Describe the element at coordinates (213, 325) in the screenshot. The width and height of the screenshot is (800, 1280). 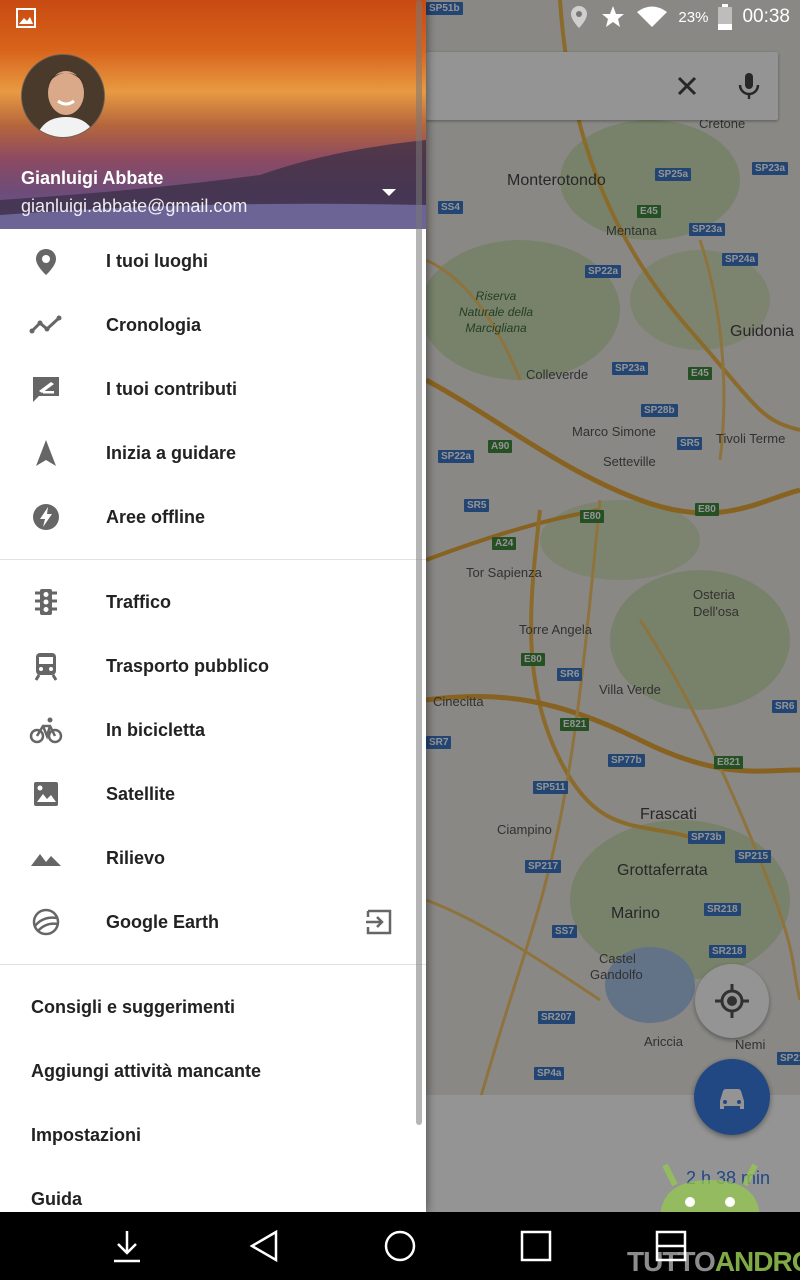
I see `menu-item-timeline: Cronologia` at that location.